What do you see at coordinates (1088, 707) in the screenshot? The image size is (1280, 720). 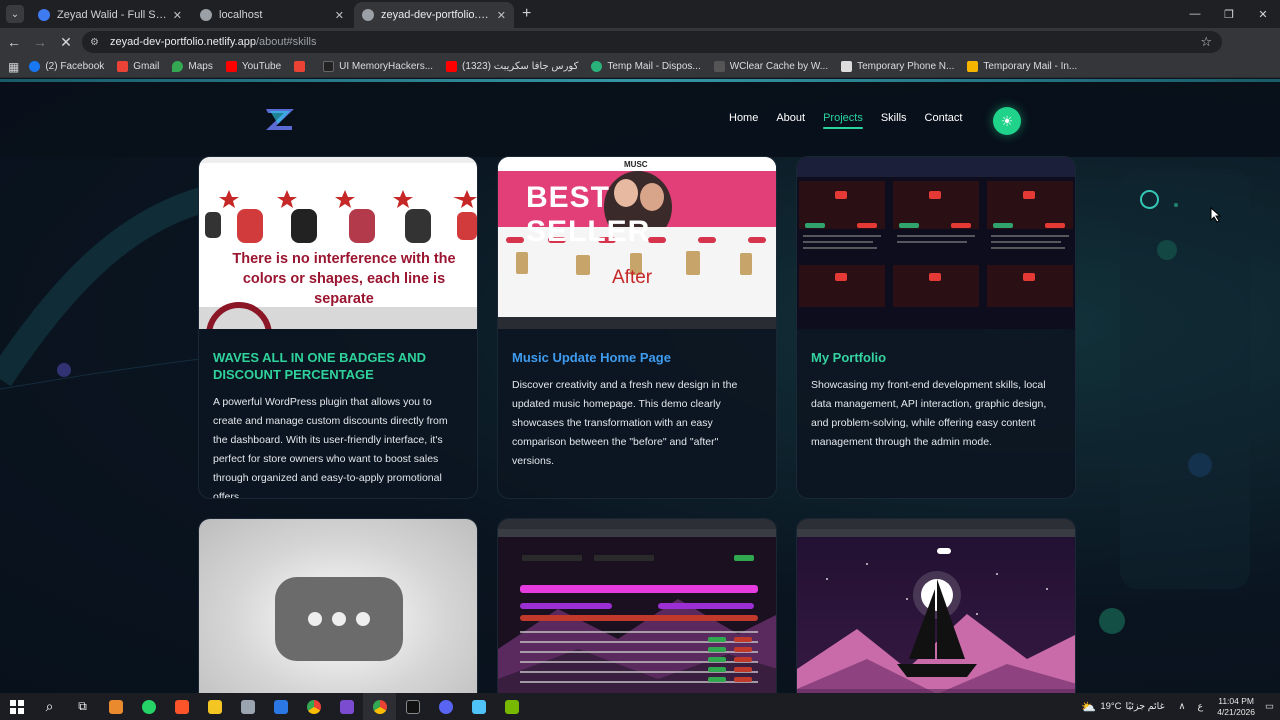 I see `weather-icon: ⛅` at bounding box center [1088, 707].